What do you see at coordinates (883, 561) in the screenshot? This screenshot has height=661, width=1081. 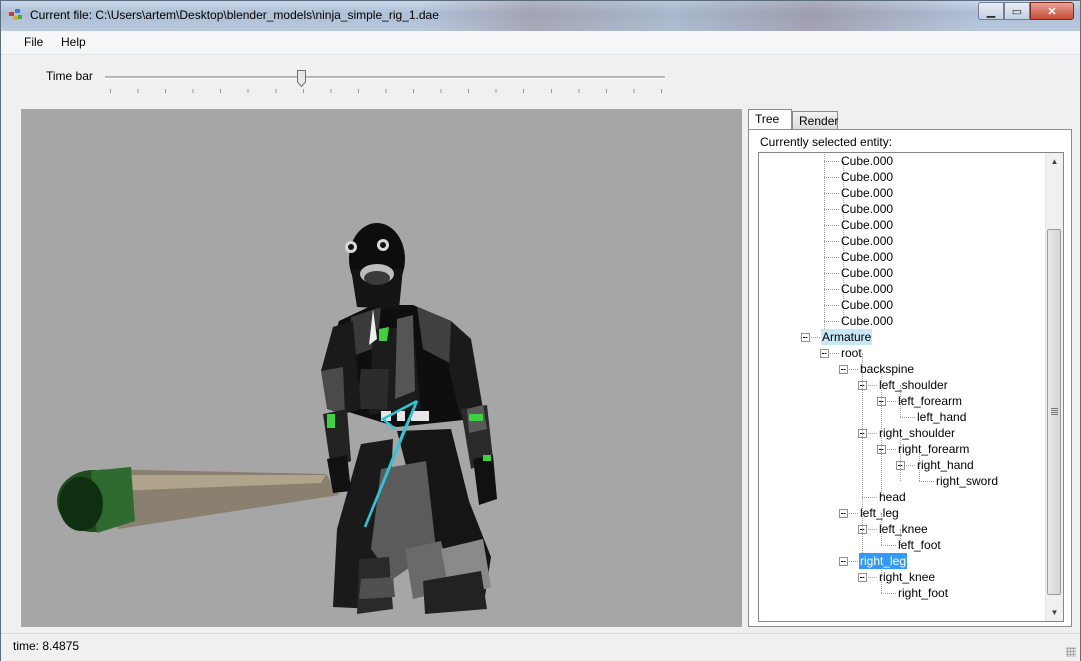 I see `tree-node: right_leg` at bounding box center [883, 561].